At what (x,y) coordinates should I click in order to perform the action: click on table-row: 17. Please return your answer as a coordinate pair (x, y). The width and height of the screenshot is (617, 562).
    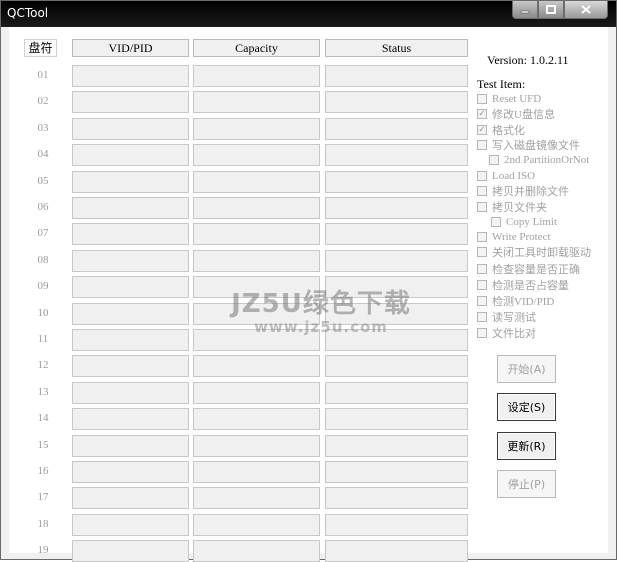
    Looking at the image, I should click on (244, 498).